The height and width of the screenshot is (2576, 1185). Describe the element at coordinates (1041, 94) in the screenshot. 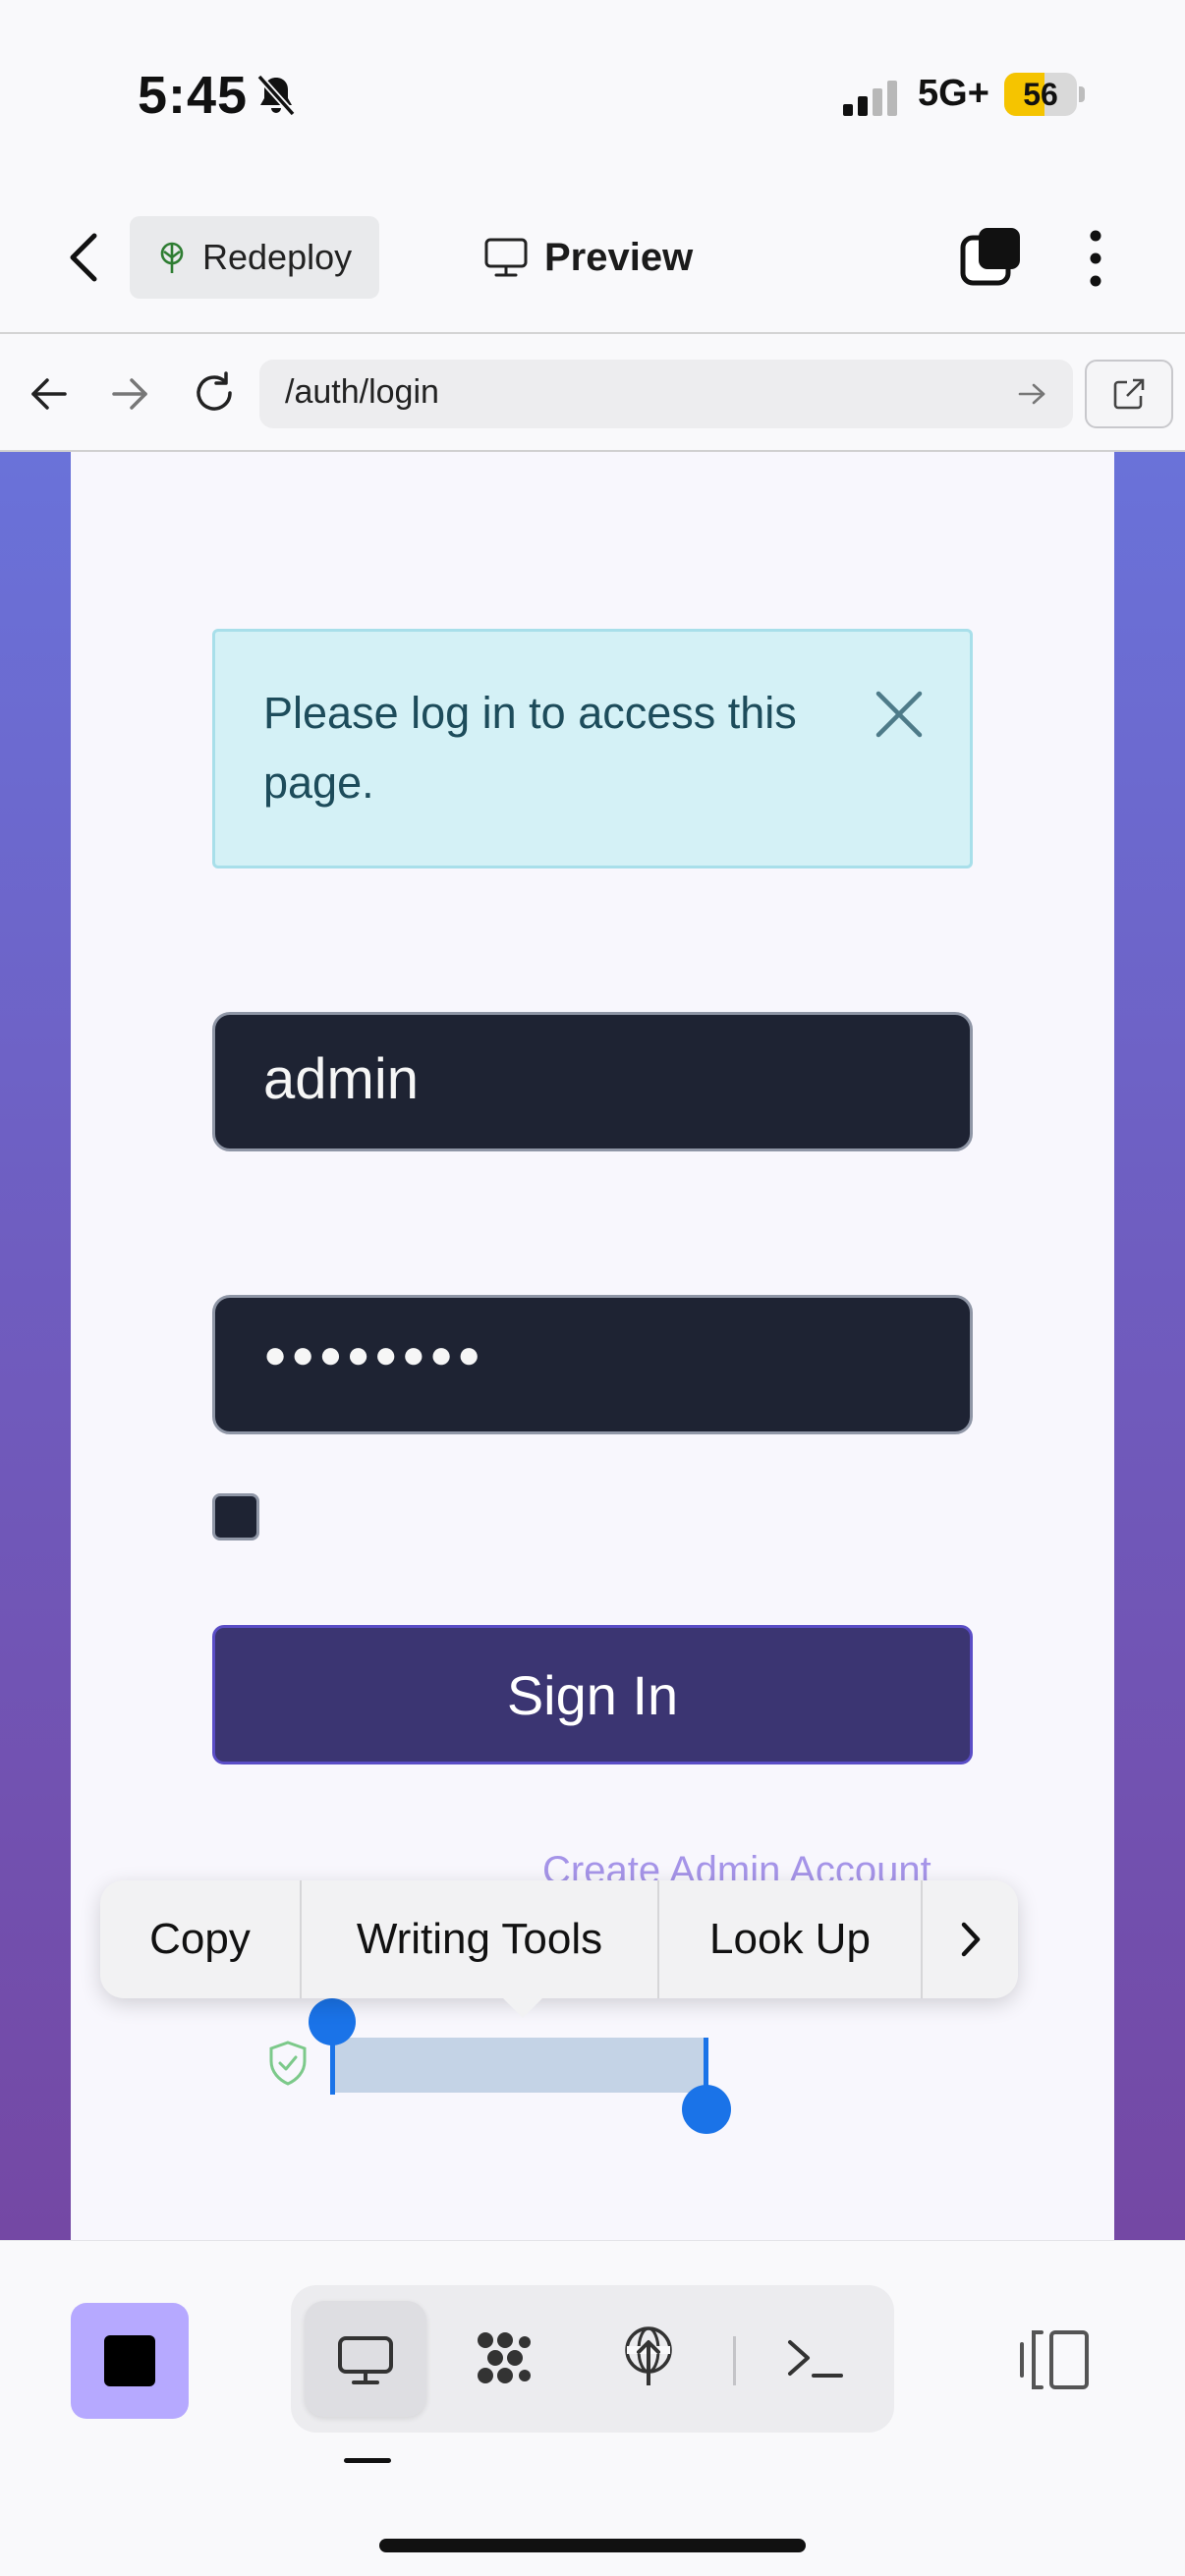

I see `battery-level: 56` at that location.